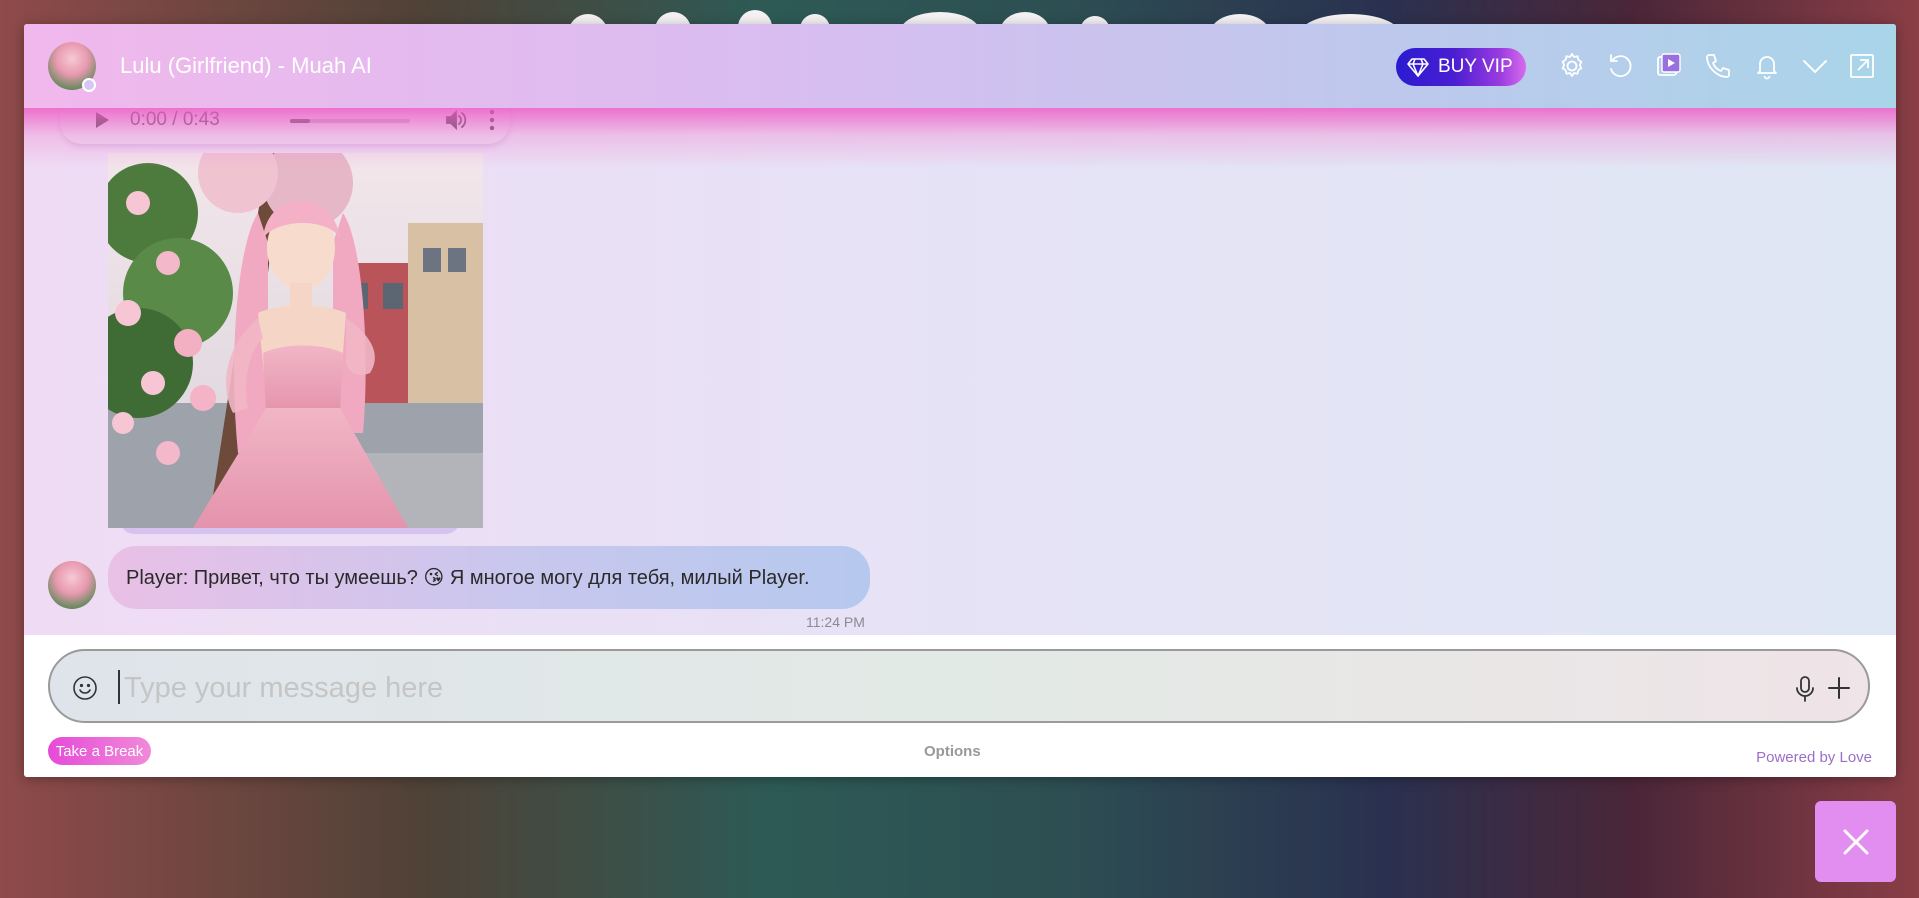  What do you see at coordinates (1767, 66) in the screenshot?
I see `bell-icon` at bounding box center [1767, 66].